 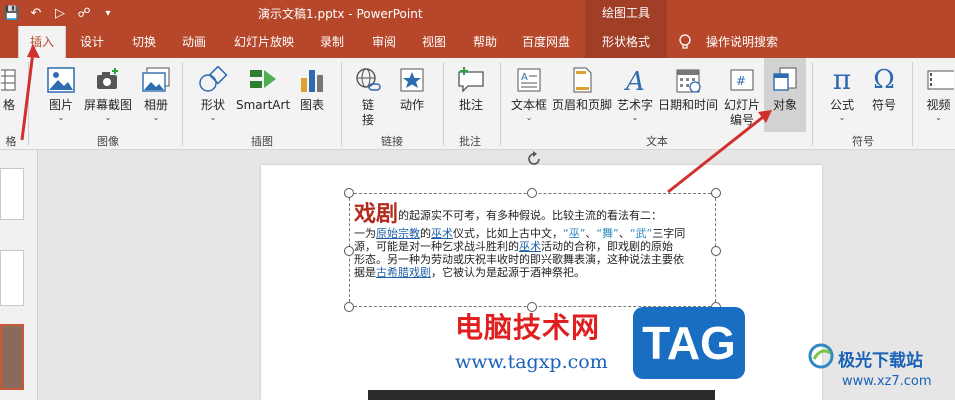 I want to click on tab-design: 设计, so click(x=92, y=42).